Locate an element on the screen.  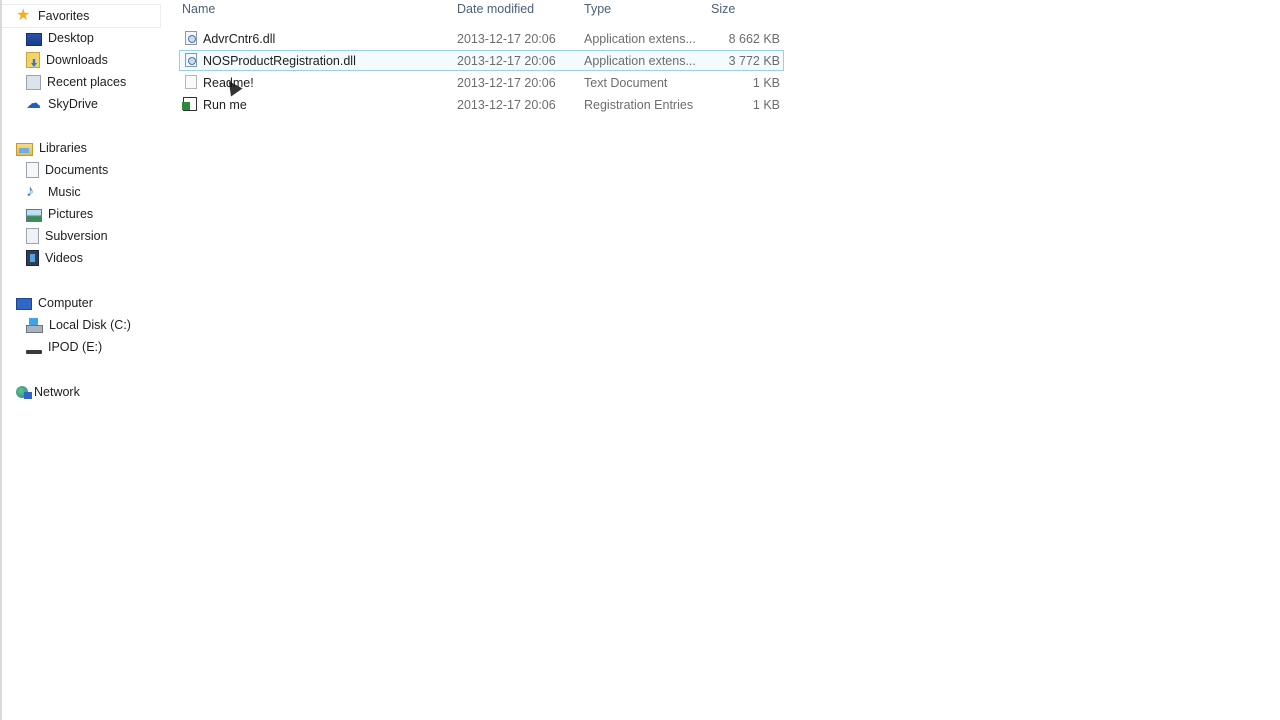
pictures-icon is located at coordinates (34, 215).